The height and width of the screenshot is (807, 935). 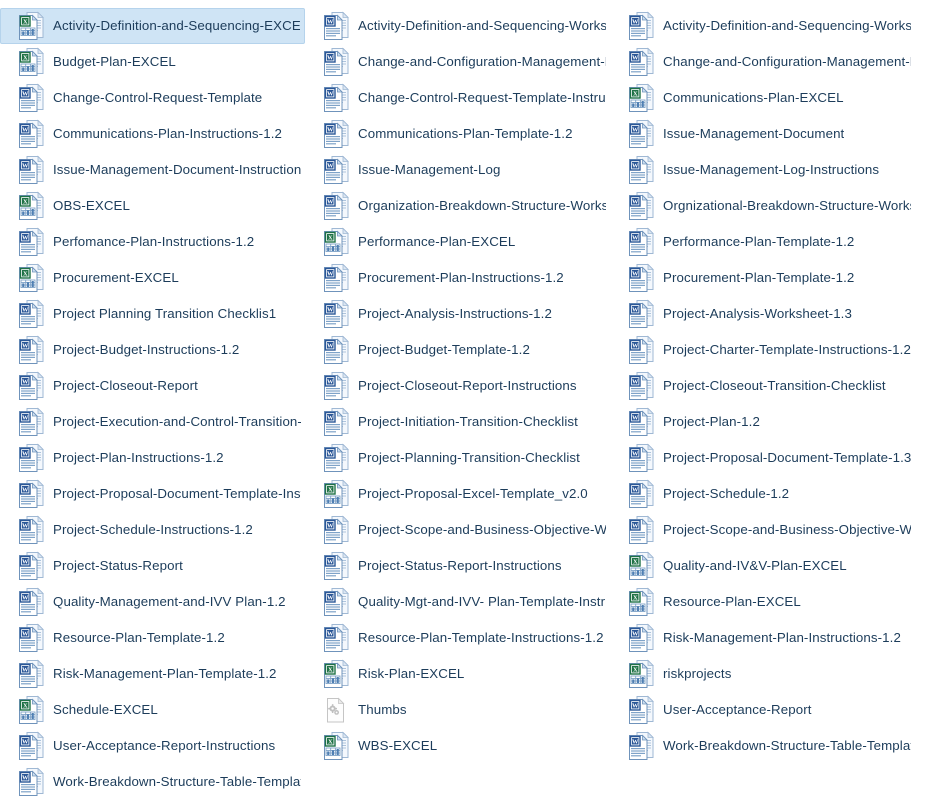 I want to click on file-list-item: W Perfomance-Plan-Instructions-1.2, so click(x=152, y=242).